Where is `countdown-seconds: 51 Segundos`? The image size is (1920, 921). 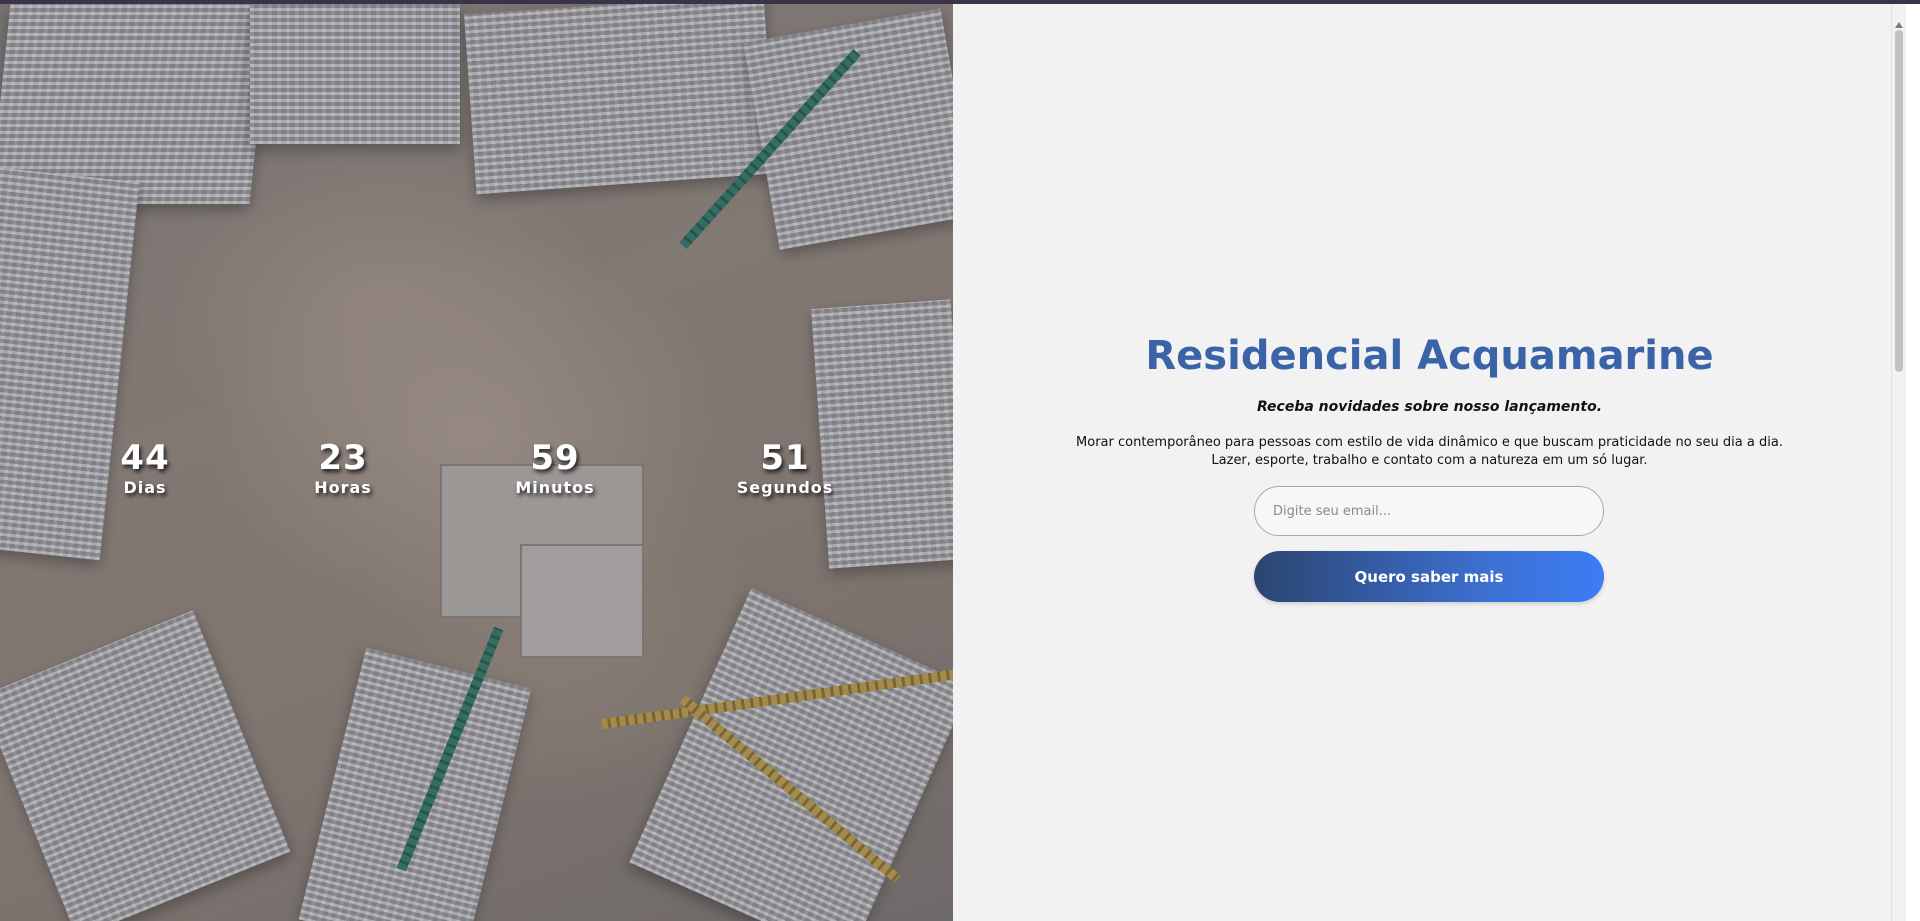 countdown-seconds: 51 Segundos is located at coordinates (785, 468).